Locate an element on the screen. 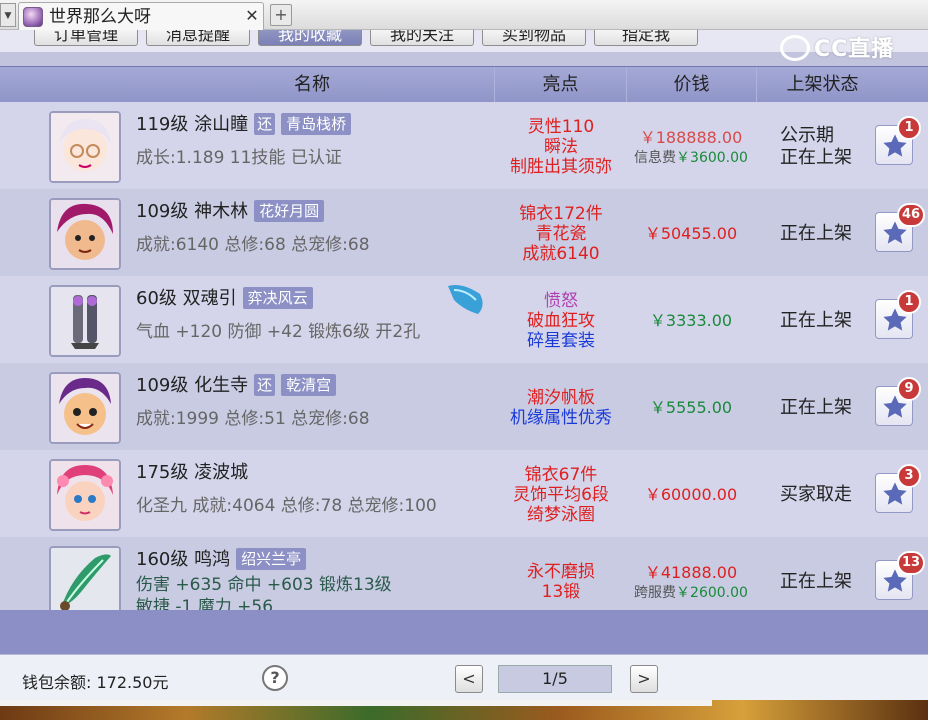 This screenshot has height=720, width=928. item-title: 109级 神木林 花好月圆 is located at coordinates (230, 212).